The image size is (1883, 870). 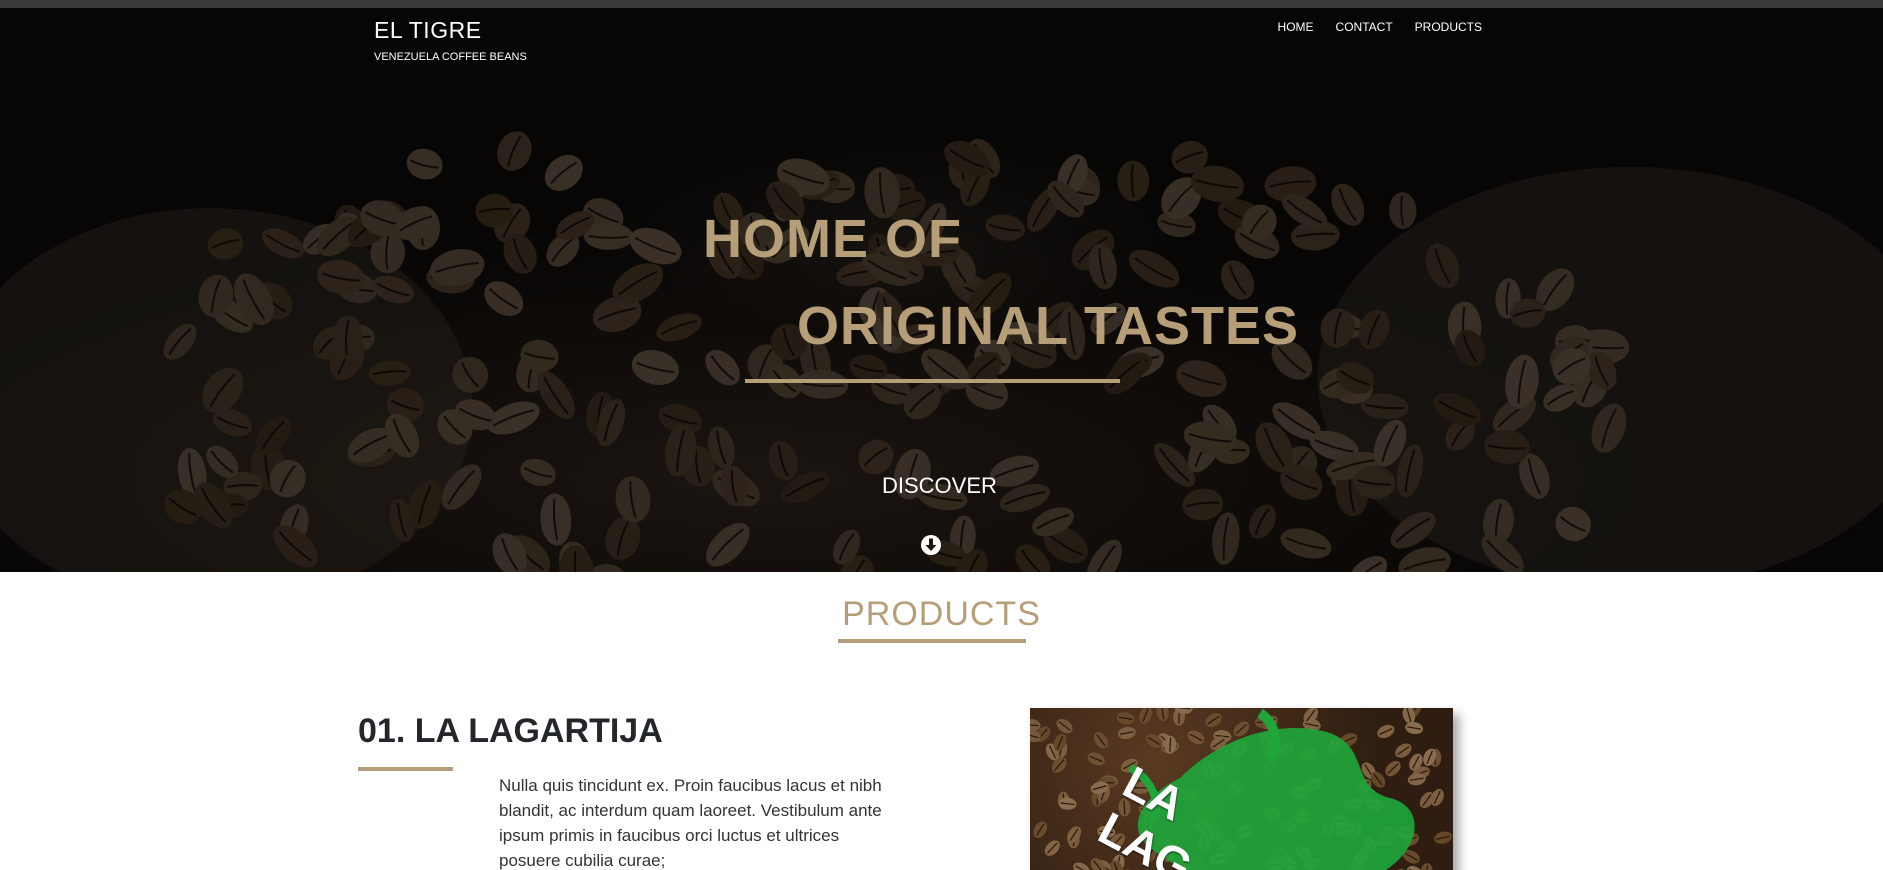 I want to click on products-section-title: PRODUCTS, so click(x=941, y=614).